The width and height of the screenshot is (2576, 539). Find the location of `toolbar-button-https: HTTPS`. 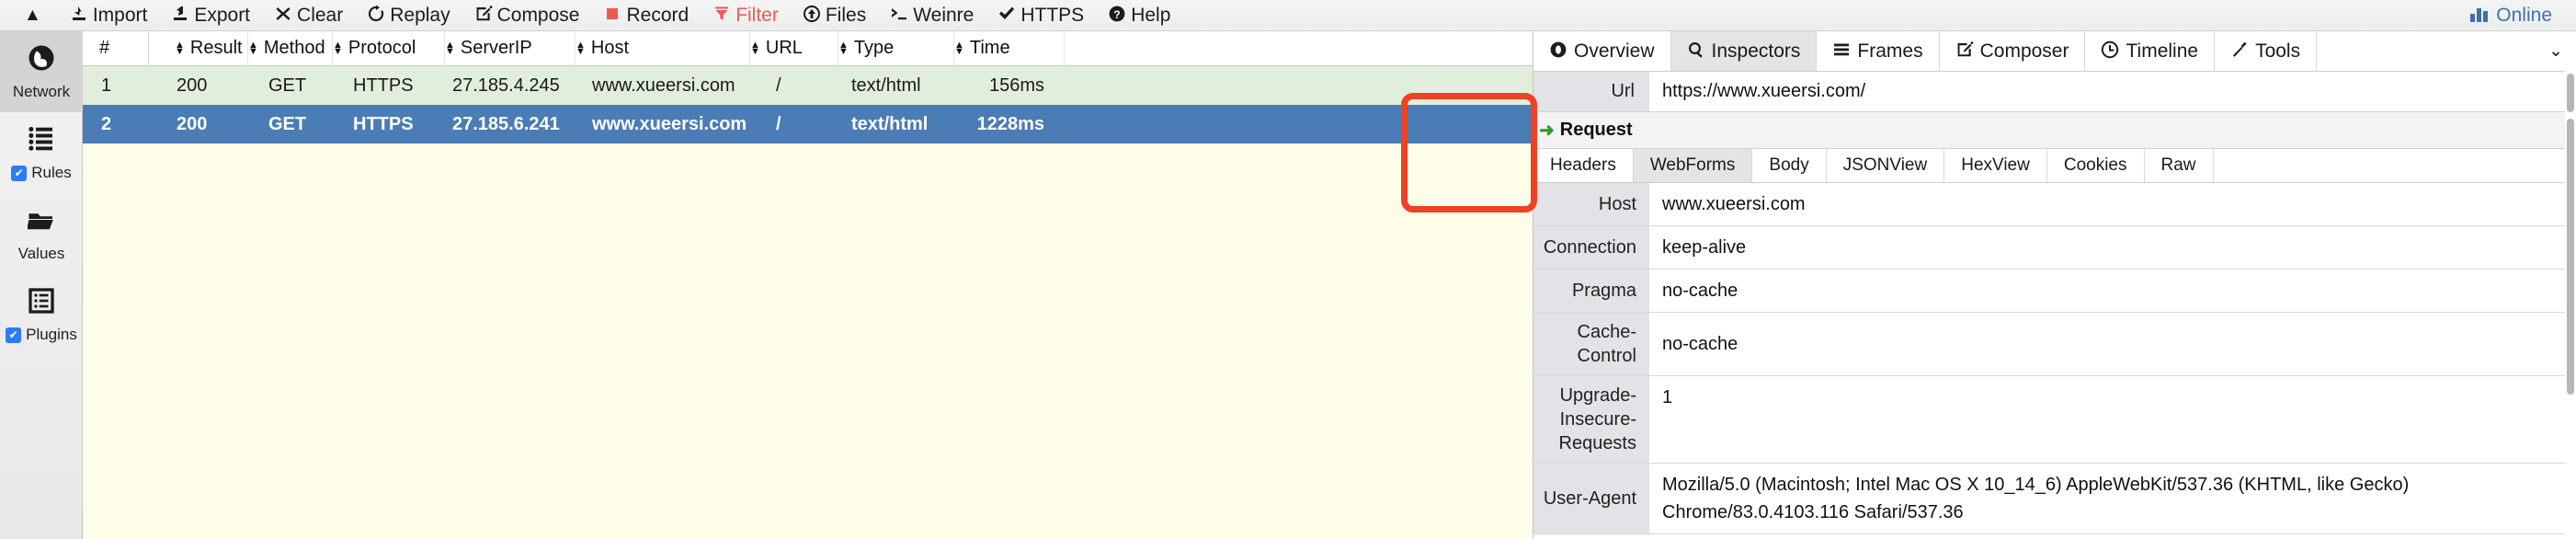

toolbar-button-https: HTTPS is located at coordinates (1041, 16).